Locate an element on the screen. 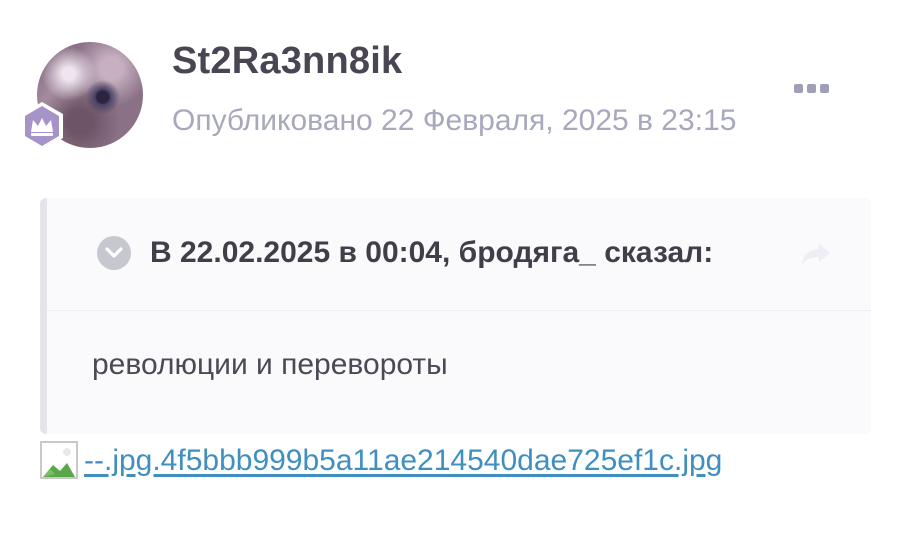 The image size is (900, 554). share-arrow-icon is located at coordinates (816, 254).